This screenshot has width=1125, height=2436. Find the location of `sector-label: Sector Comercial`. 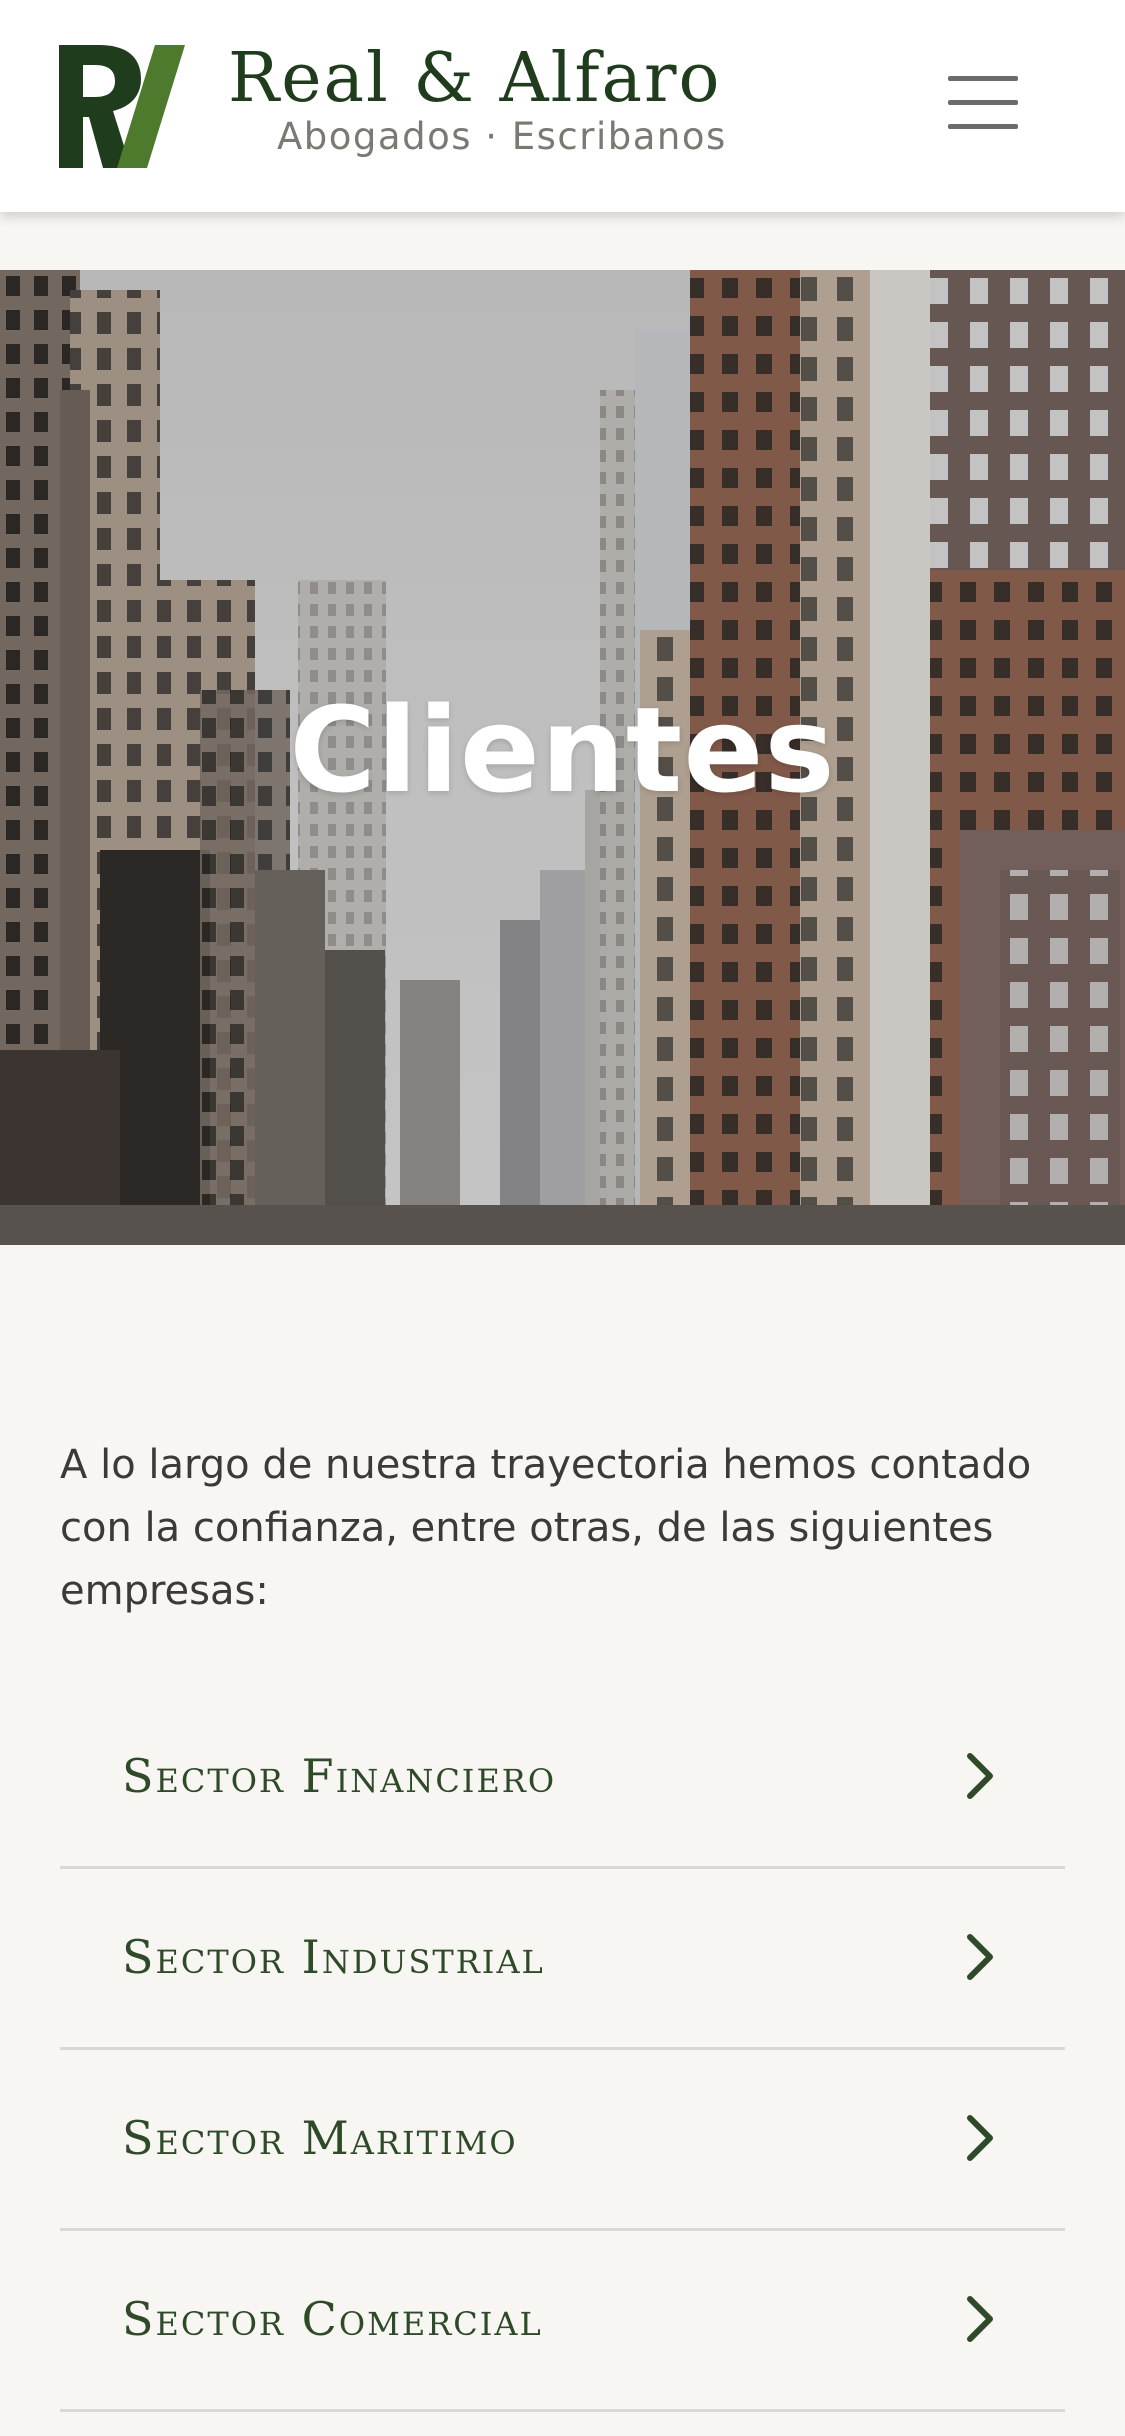

sector-label: Sector Comercial is located at coordinates (332, 2319).